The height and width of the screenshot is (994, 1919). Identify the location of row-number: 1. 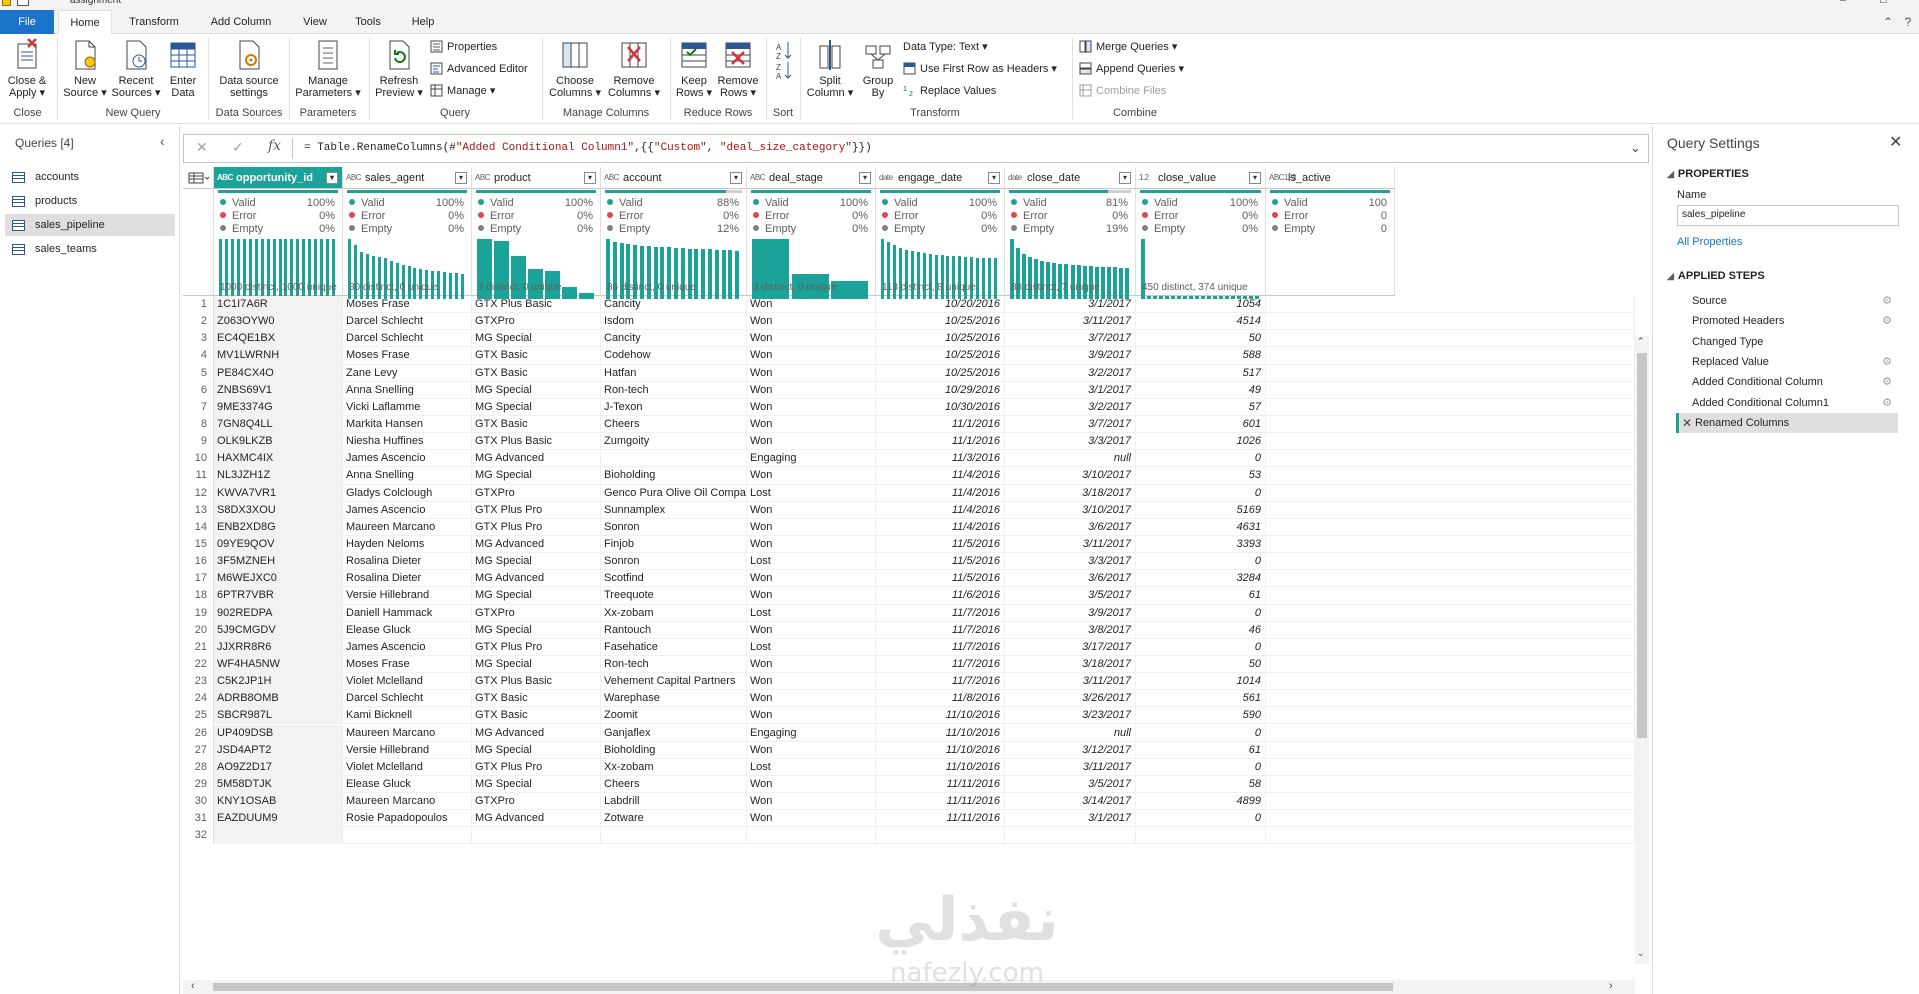
(198, 305).